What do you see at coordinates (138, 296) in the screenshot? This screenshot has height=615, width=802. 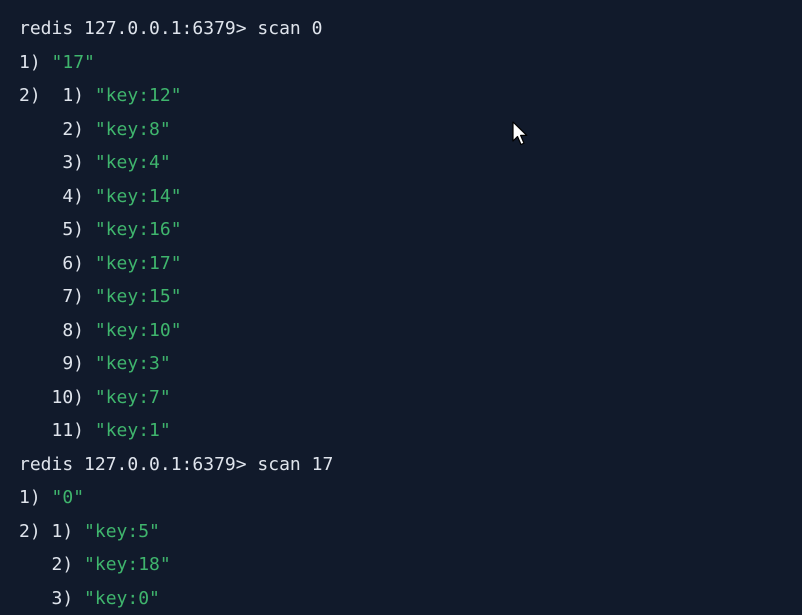 I see `output-value: "key:15"` at bounding box center [138, 296].